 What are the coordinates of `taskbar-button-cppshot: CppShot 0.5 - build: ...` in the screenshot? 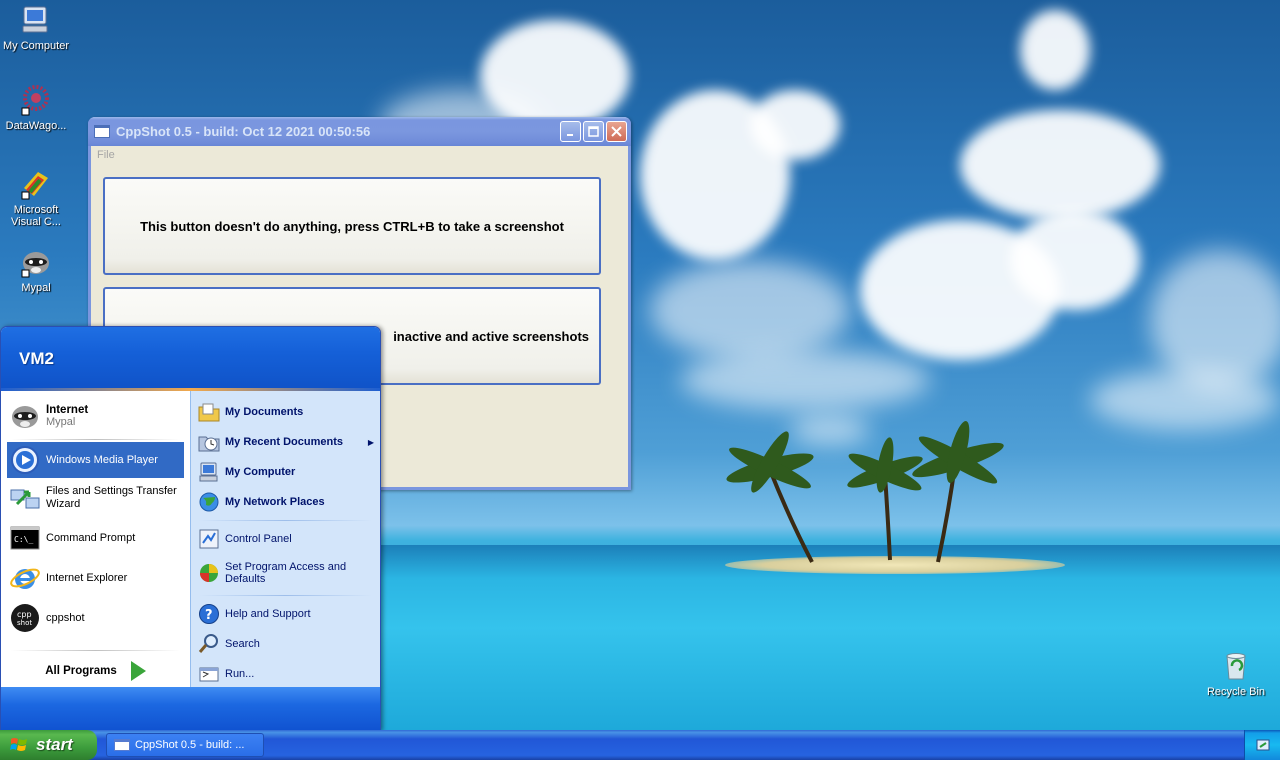 It's located at (185, 745).